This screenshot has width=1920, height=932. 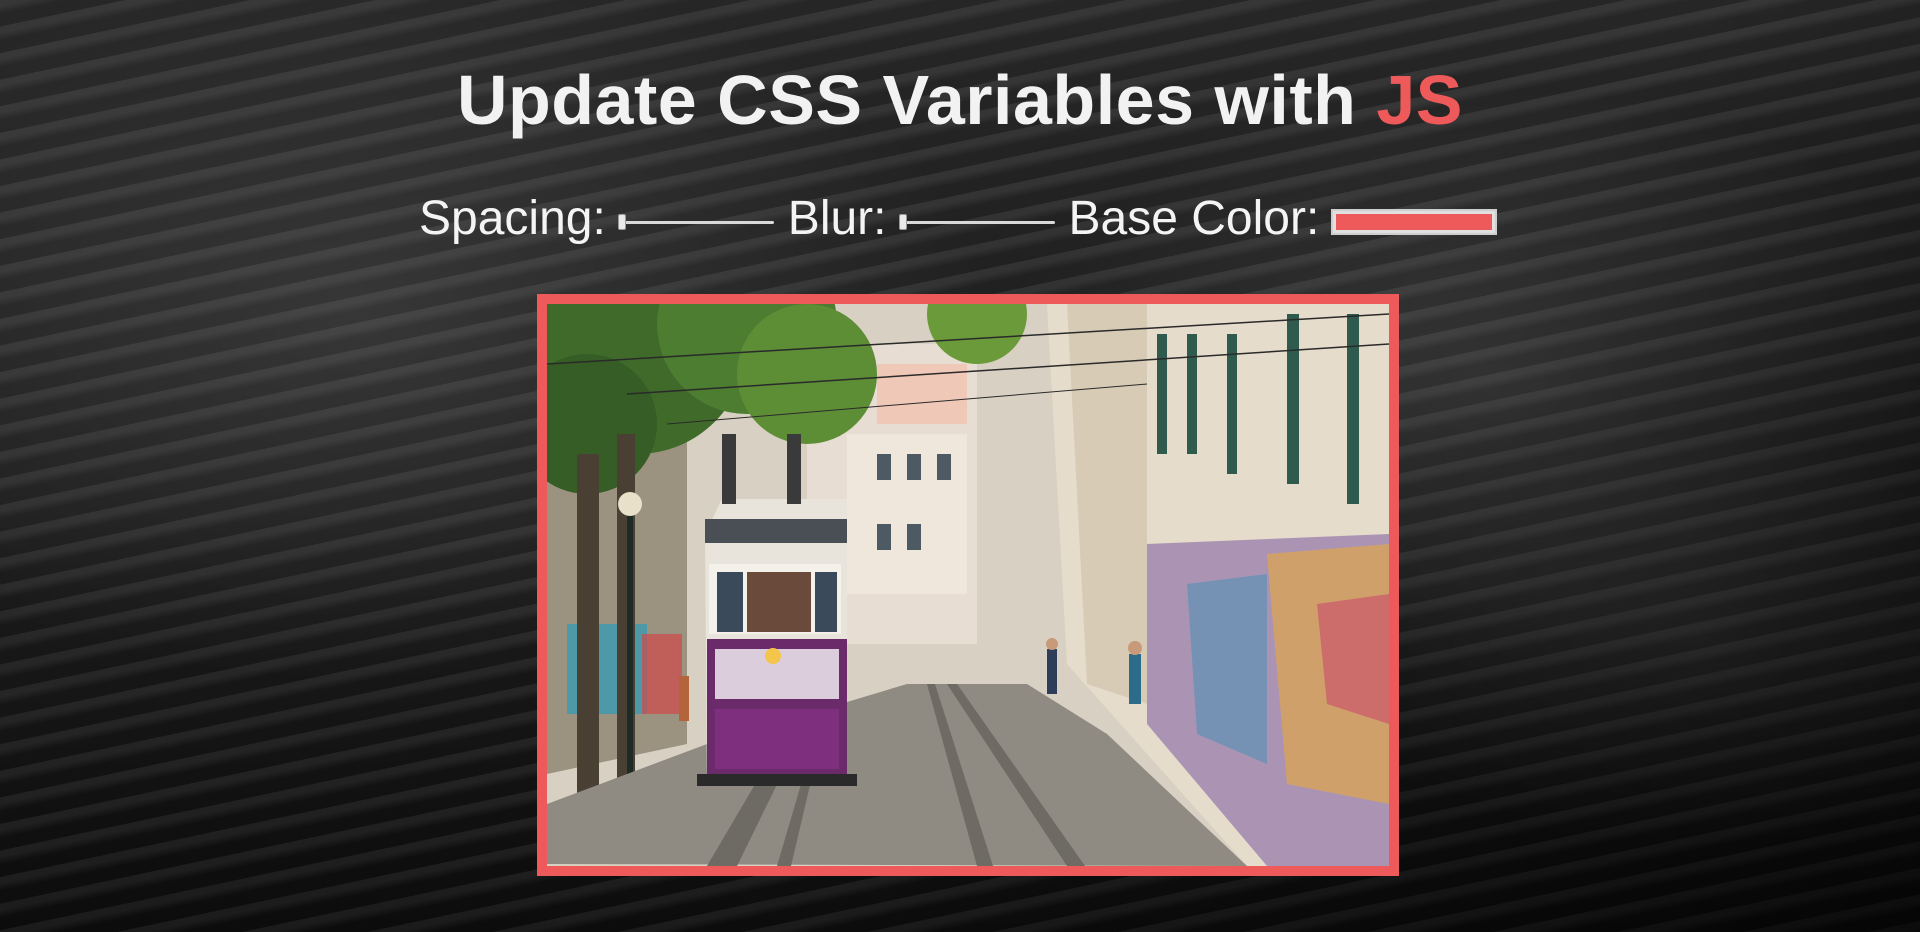 I want to click on spacing-slider, so click(x=695, y=222).